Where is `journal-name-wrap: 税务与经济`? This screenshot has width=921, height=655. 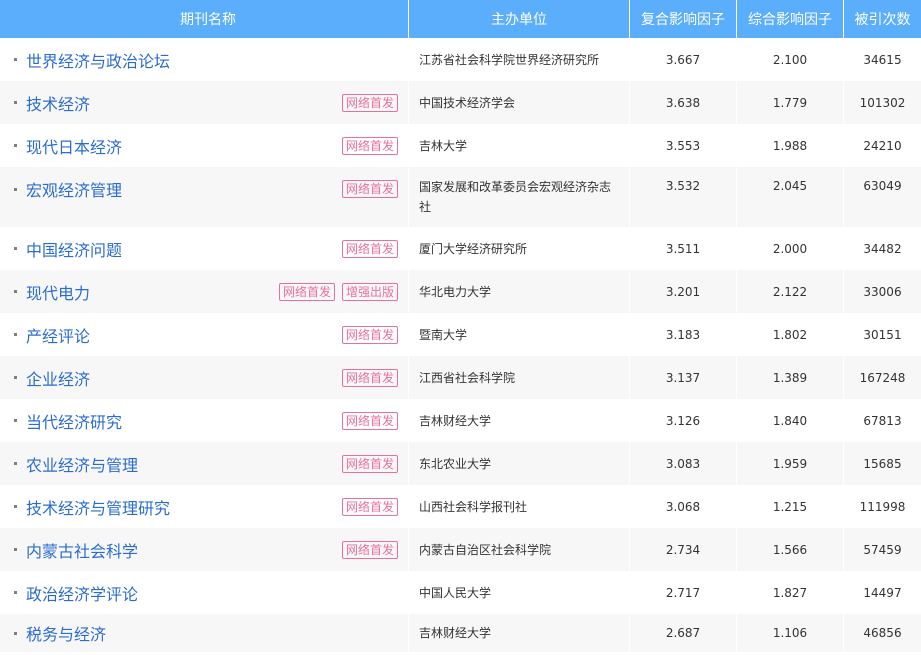
journal-name-wrap: 税务与经济 is located at coordinates (203, 633).